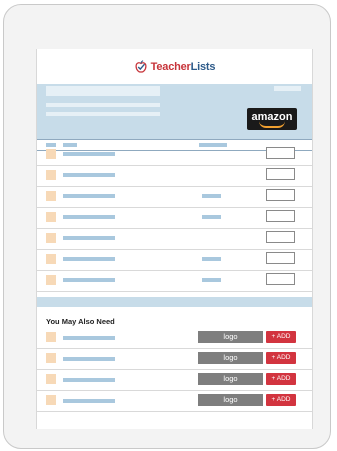  I want to click on teacherlists-logo: TeacherLists, so click(175, 66).